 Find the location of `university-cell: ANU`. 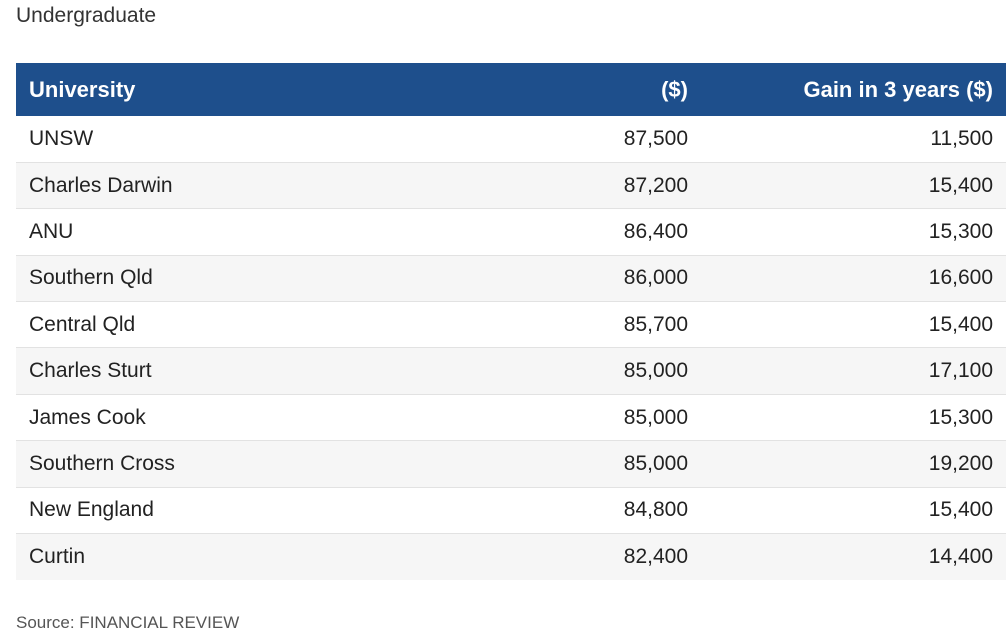

university-cell: ANU is located at coordinates (51, 231).